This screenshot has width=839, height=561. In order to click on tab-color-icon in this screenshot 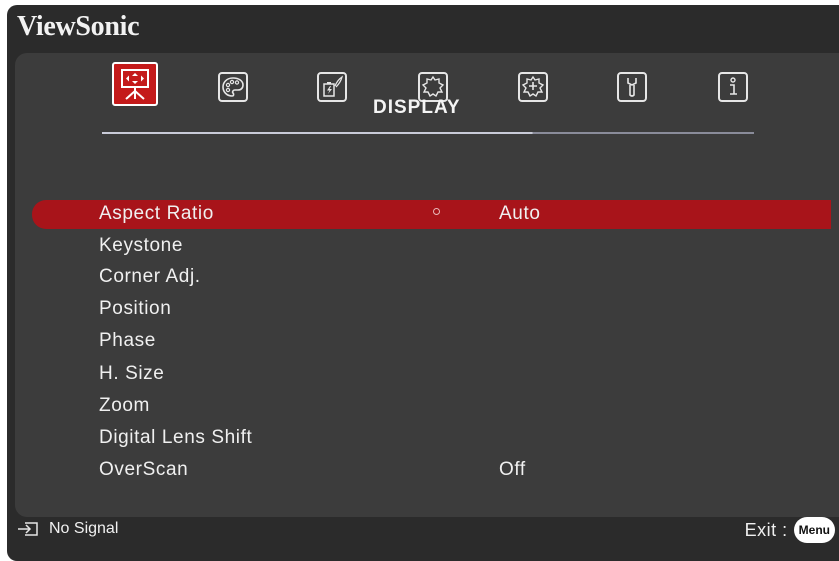, I will do `click(233, 87)`.